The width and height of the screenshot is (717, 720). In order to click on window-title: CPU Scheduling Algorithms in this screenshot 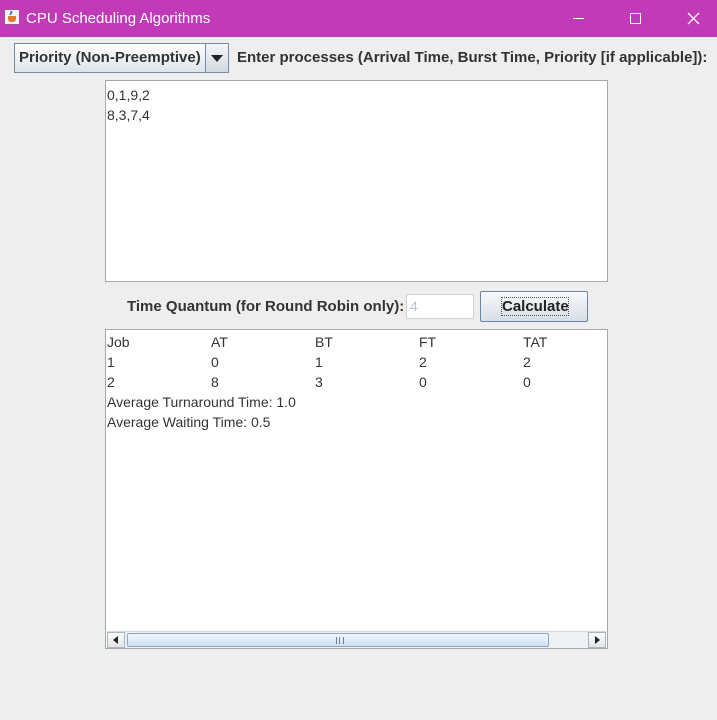, I will do `click(118, 18)`.